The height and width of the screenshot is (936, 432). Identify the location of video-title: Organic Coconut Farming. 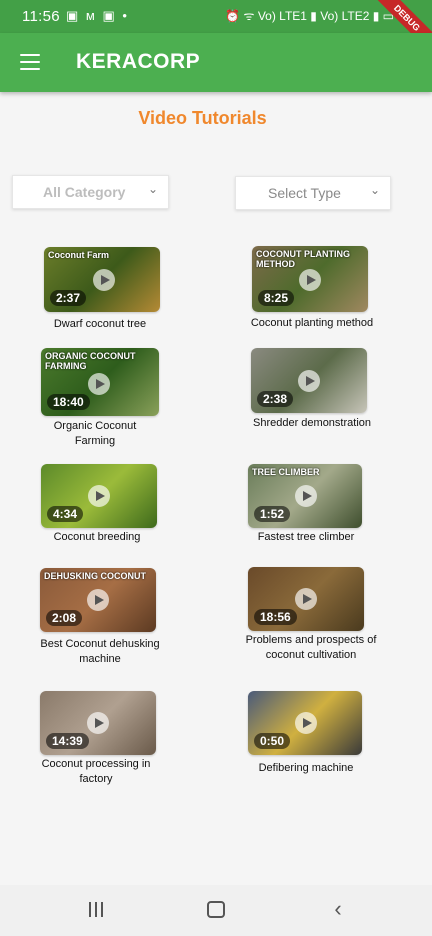
(95, 434).